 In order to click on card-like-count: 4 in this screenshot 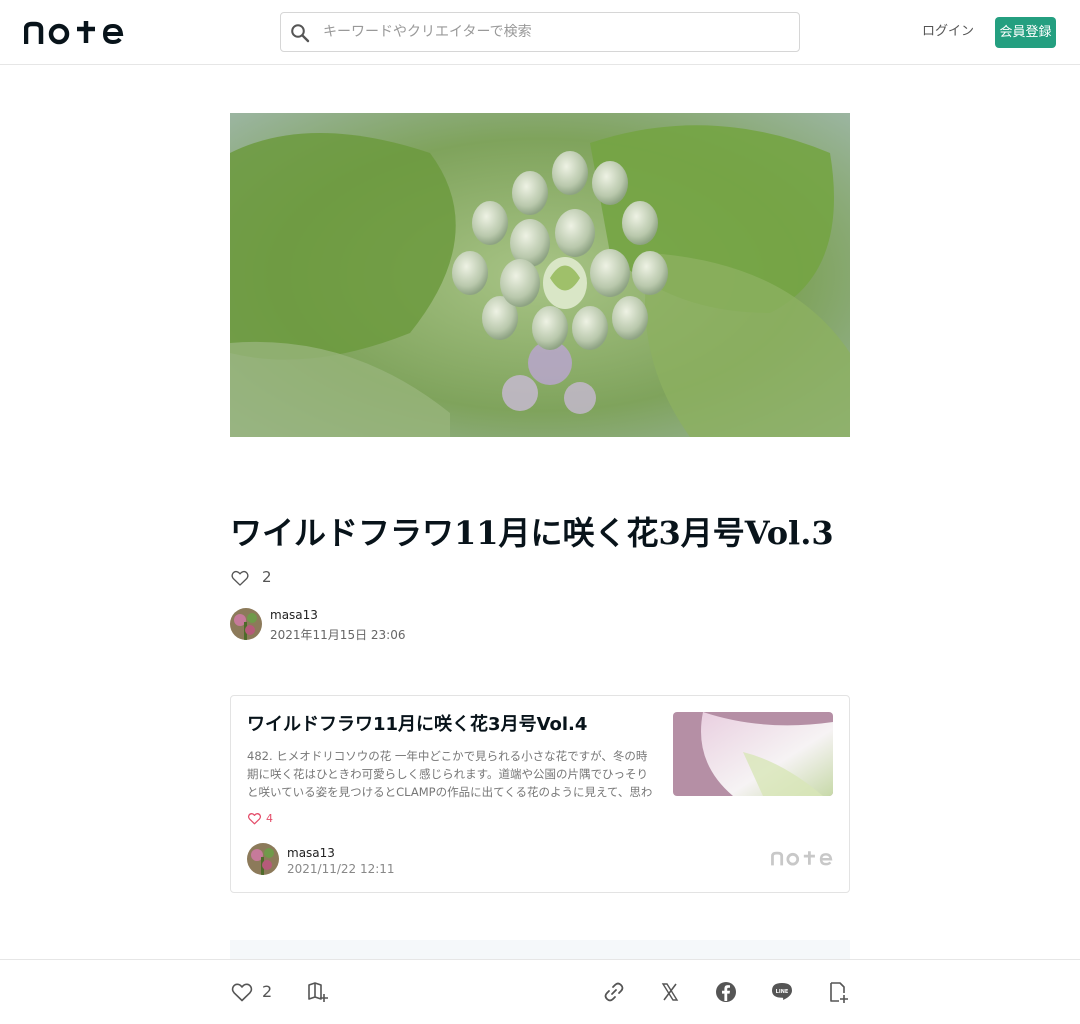, I will do `click(269, 818)`.